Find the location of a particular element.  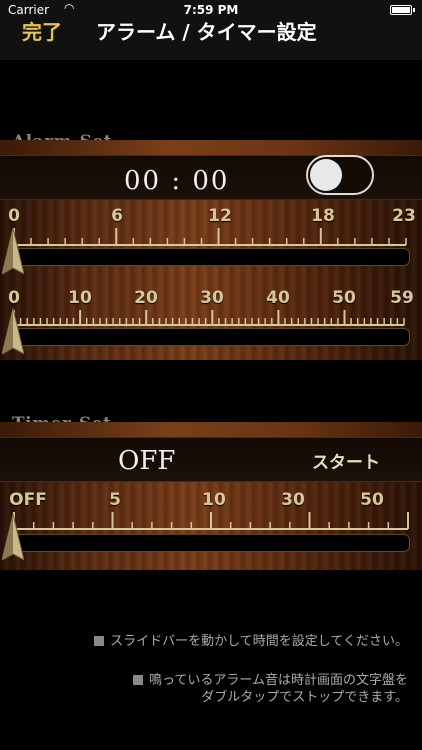

hour-tick-label: 12 is located at coordinates (220, 216).